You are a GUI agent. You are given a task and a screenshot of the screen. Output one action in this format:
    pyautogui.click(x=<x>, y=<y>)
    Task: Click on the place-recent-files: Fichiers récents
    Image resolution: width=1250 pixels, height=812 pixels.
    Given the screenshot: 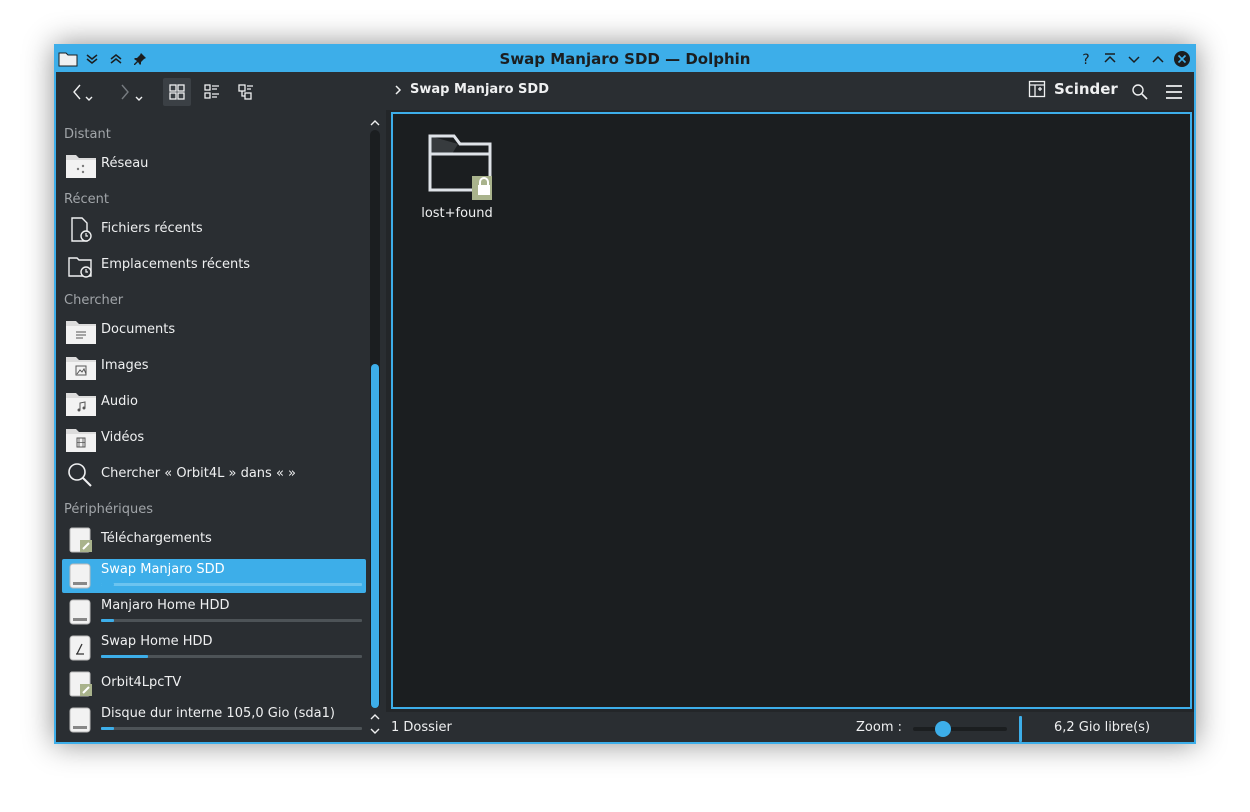 What is the action you would take?
    pyautogui.click(x=214, y=230)
    